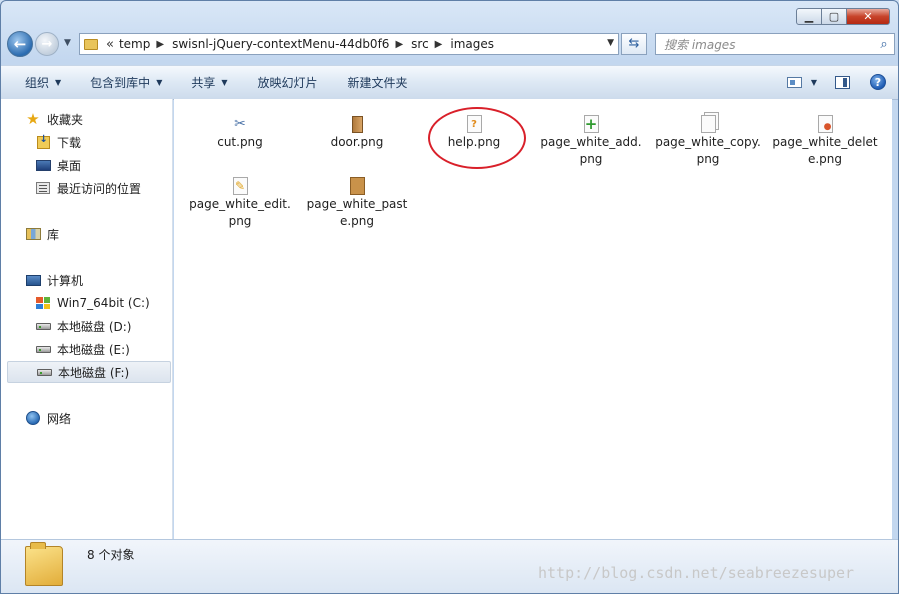 The width and height of the screenshot is (899, 594). I want to click on forward-button: →, so click(47, 44).